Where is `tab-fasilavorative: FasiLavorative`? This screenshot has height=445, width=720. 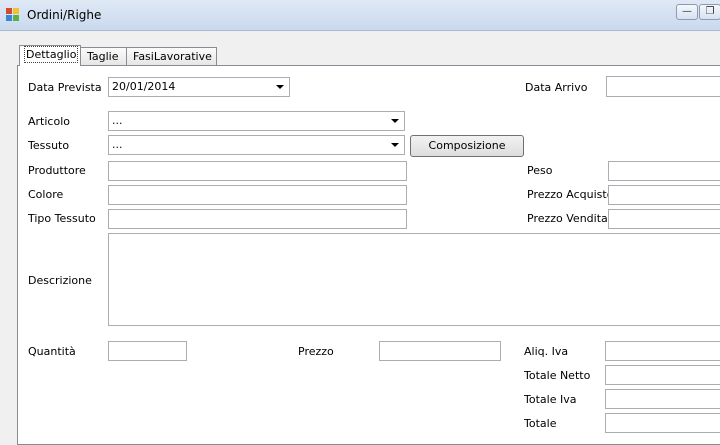
tab-fasilavorative: FasiLavorative is located at coordinates (171, 56).